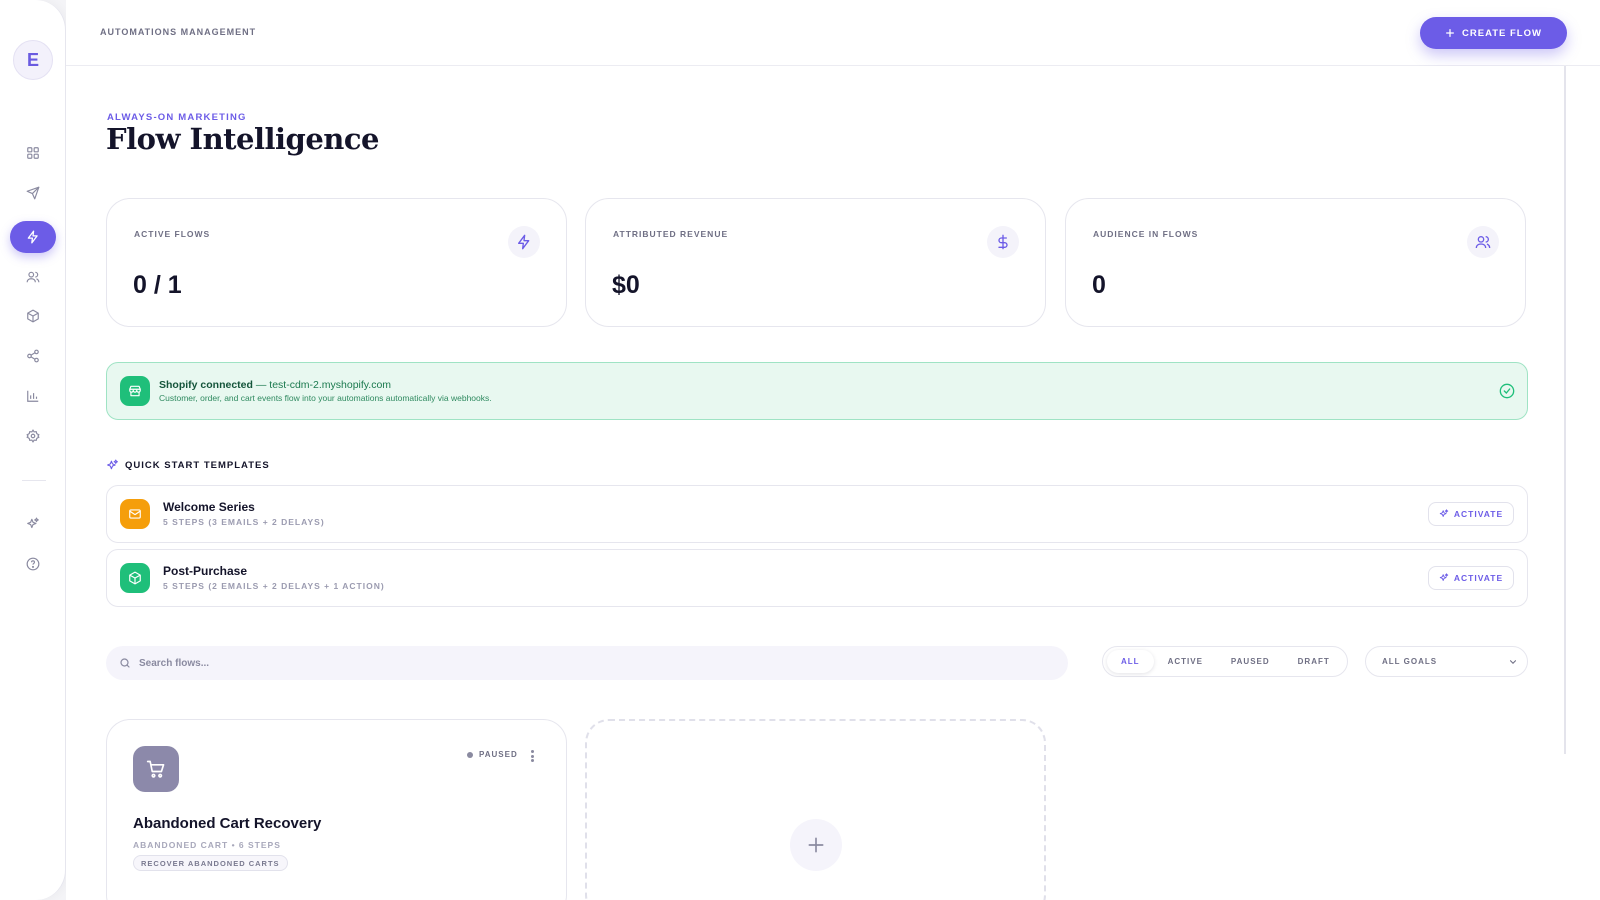 The height and width of the screenshot is (900, 1600). I want to click on status-filter-tabs: ALL ACTIVE PAUSED DRAFT, so click(1225, 661).